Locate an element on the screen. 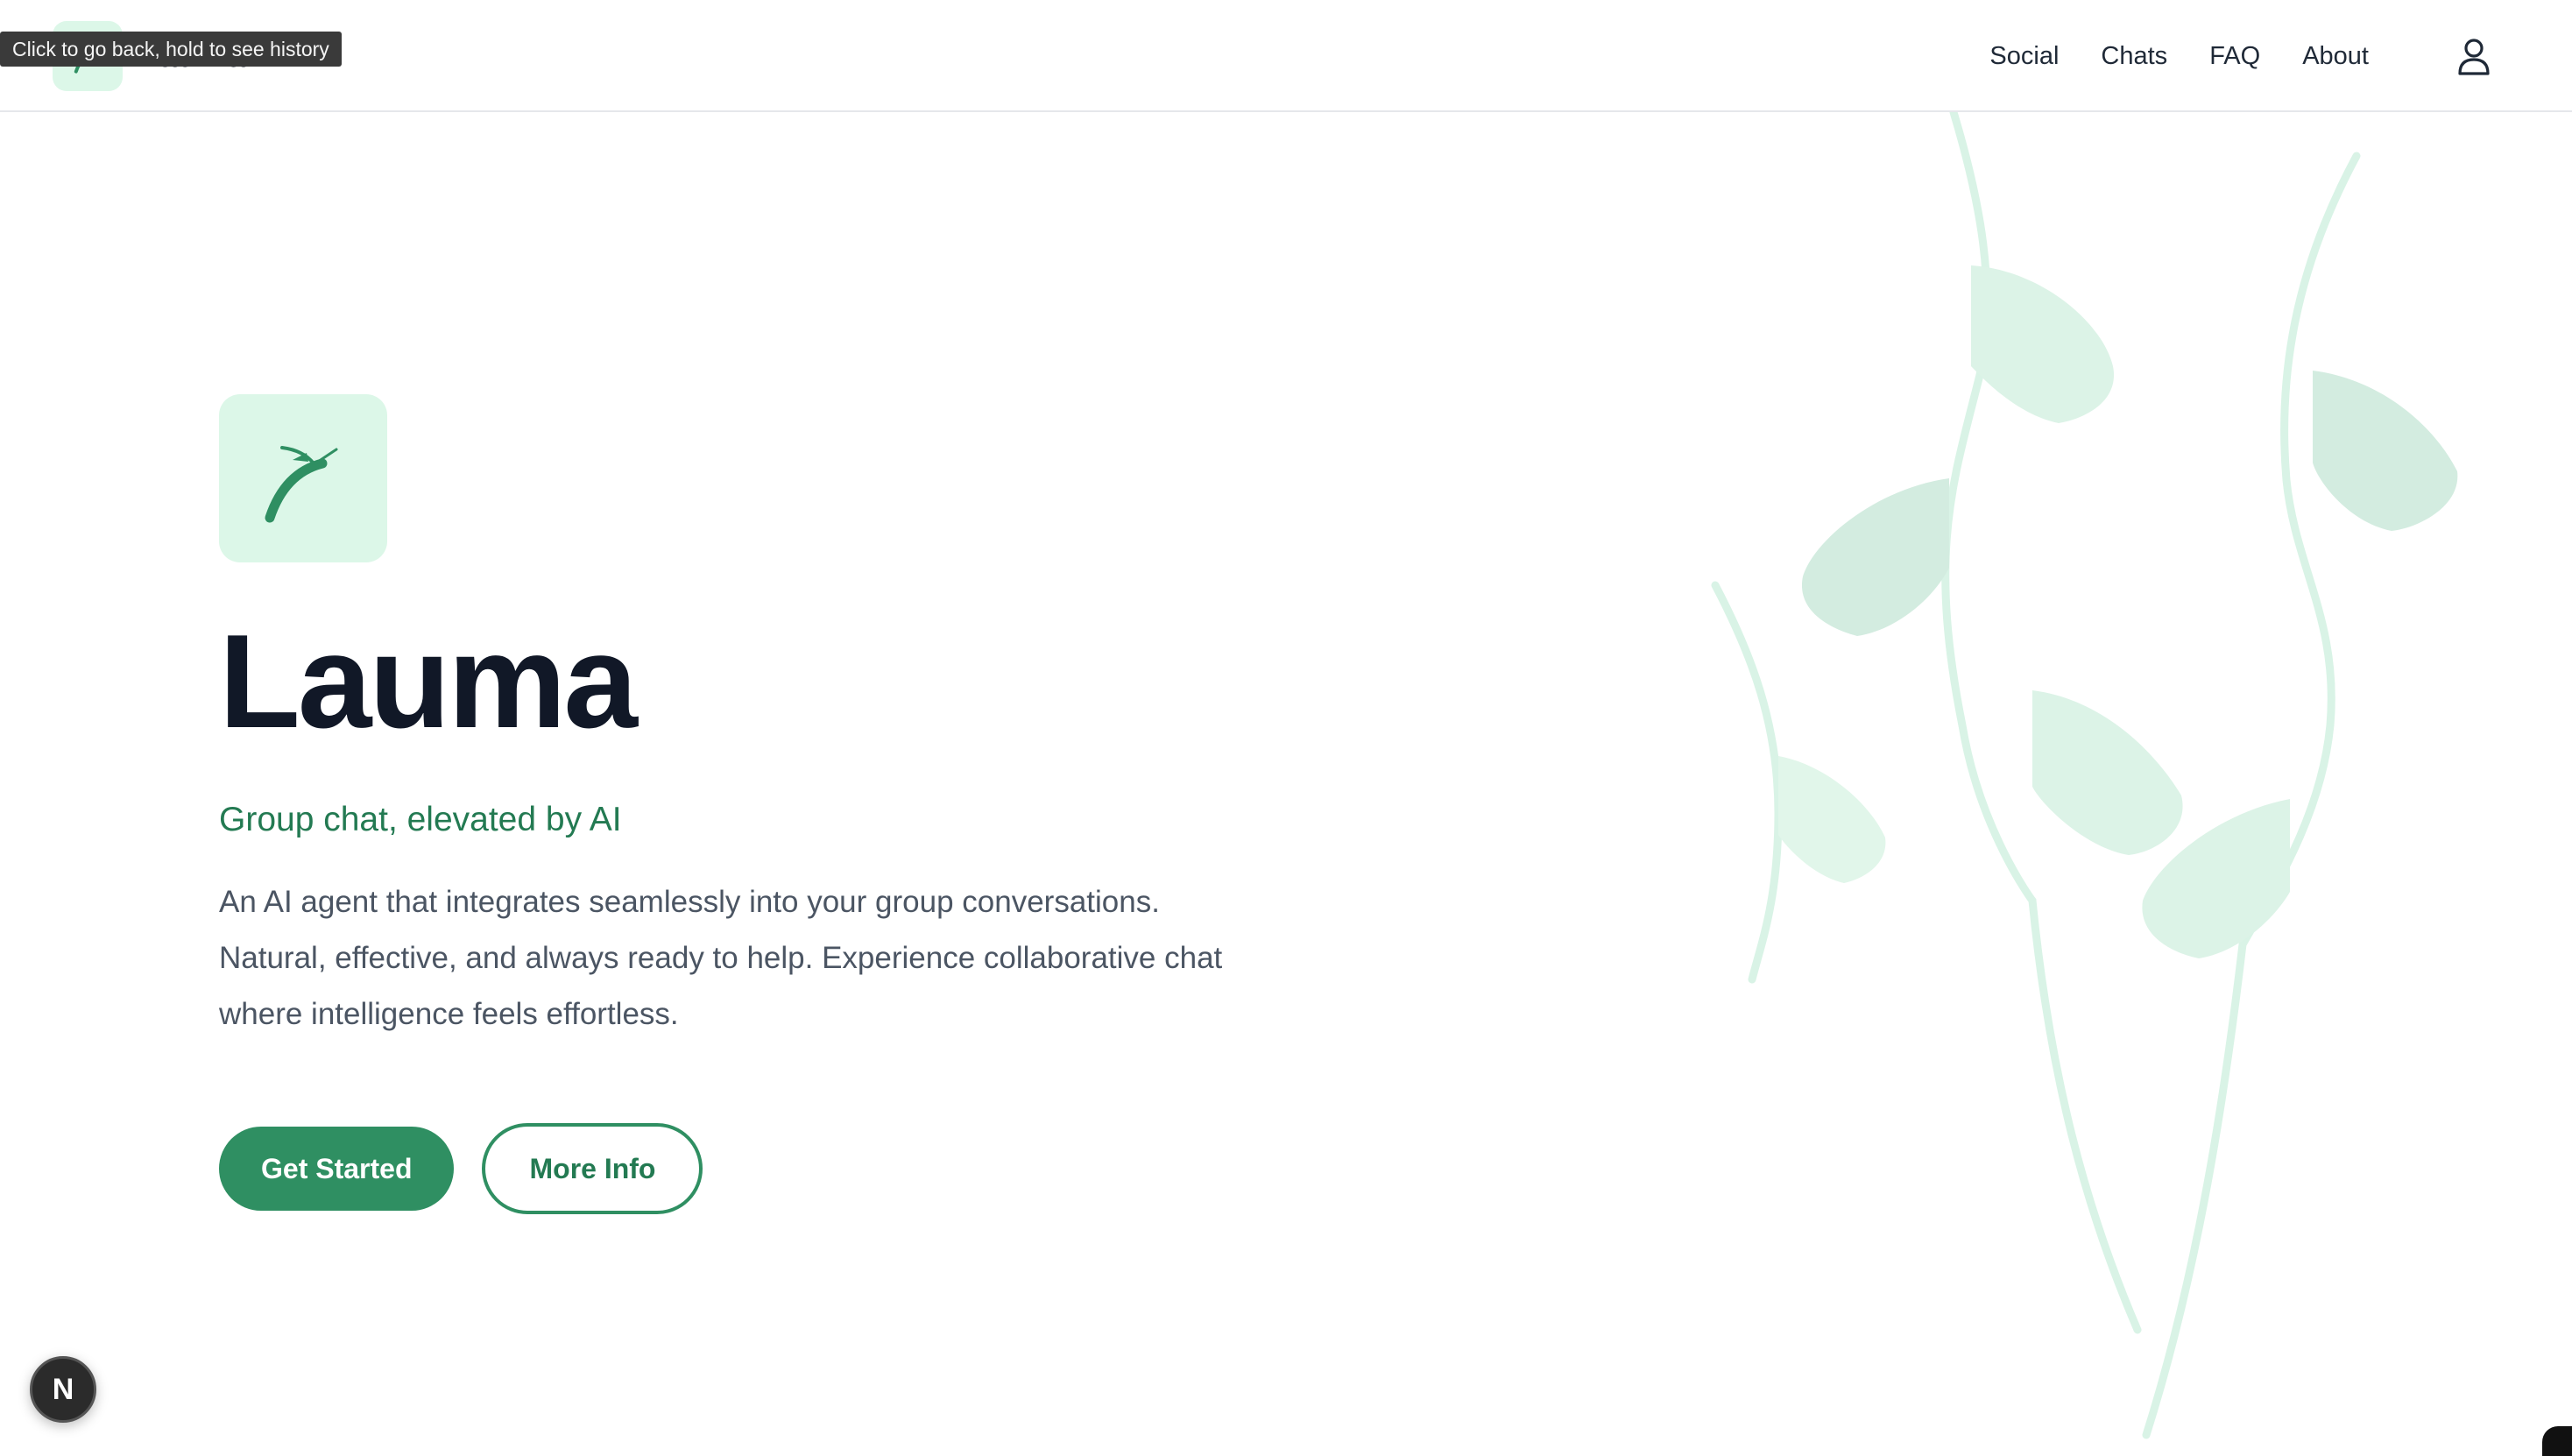 The width and height of the screenshot is (2572, 1456). user-icon is located at coordinates (2474, 57).